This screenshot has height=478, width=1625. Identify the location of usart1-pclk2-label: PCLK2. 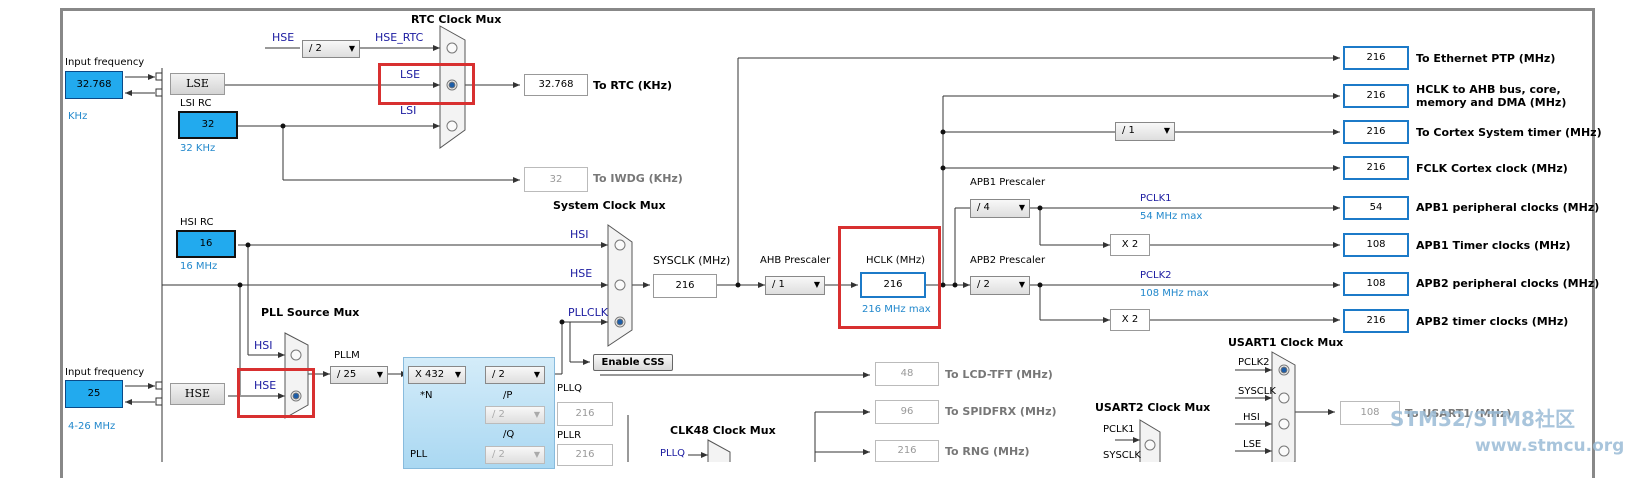
(1254, 362).